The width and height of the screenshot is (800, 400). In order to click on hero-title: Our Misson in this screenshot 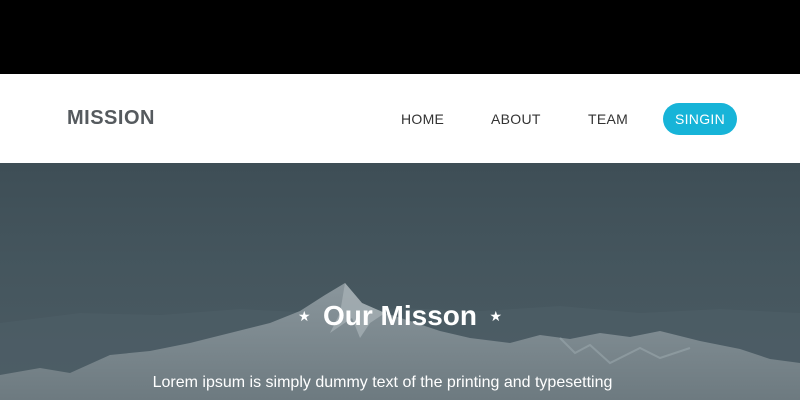, I will do `click(399, 315)`.